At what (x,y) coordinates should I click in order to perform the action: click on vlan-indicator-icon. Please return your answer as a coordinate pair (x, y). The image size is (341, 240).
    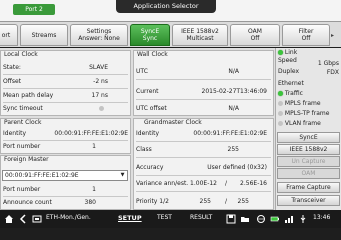
    Looking at the image, I should click on (280, 123).